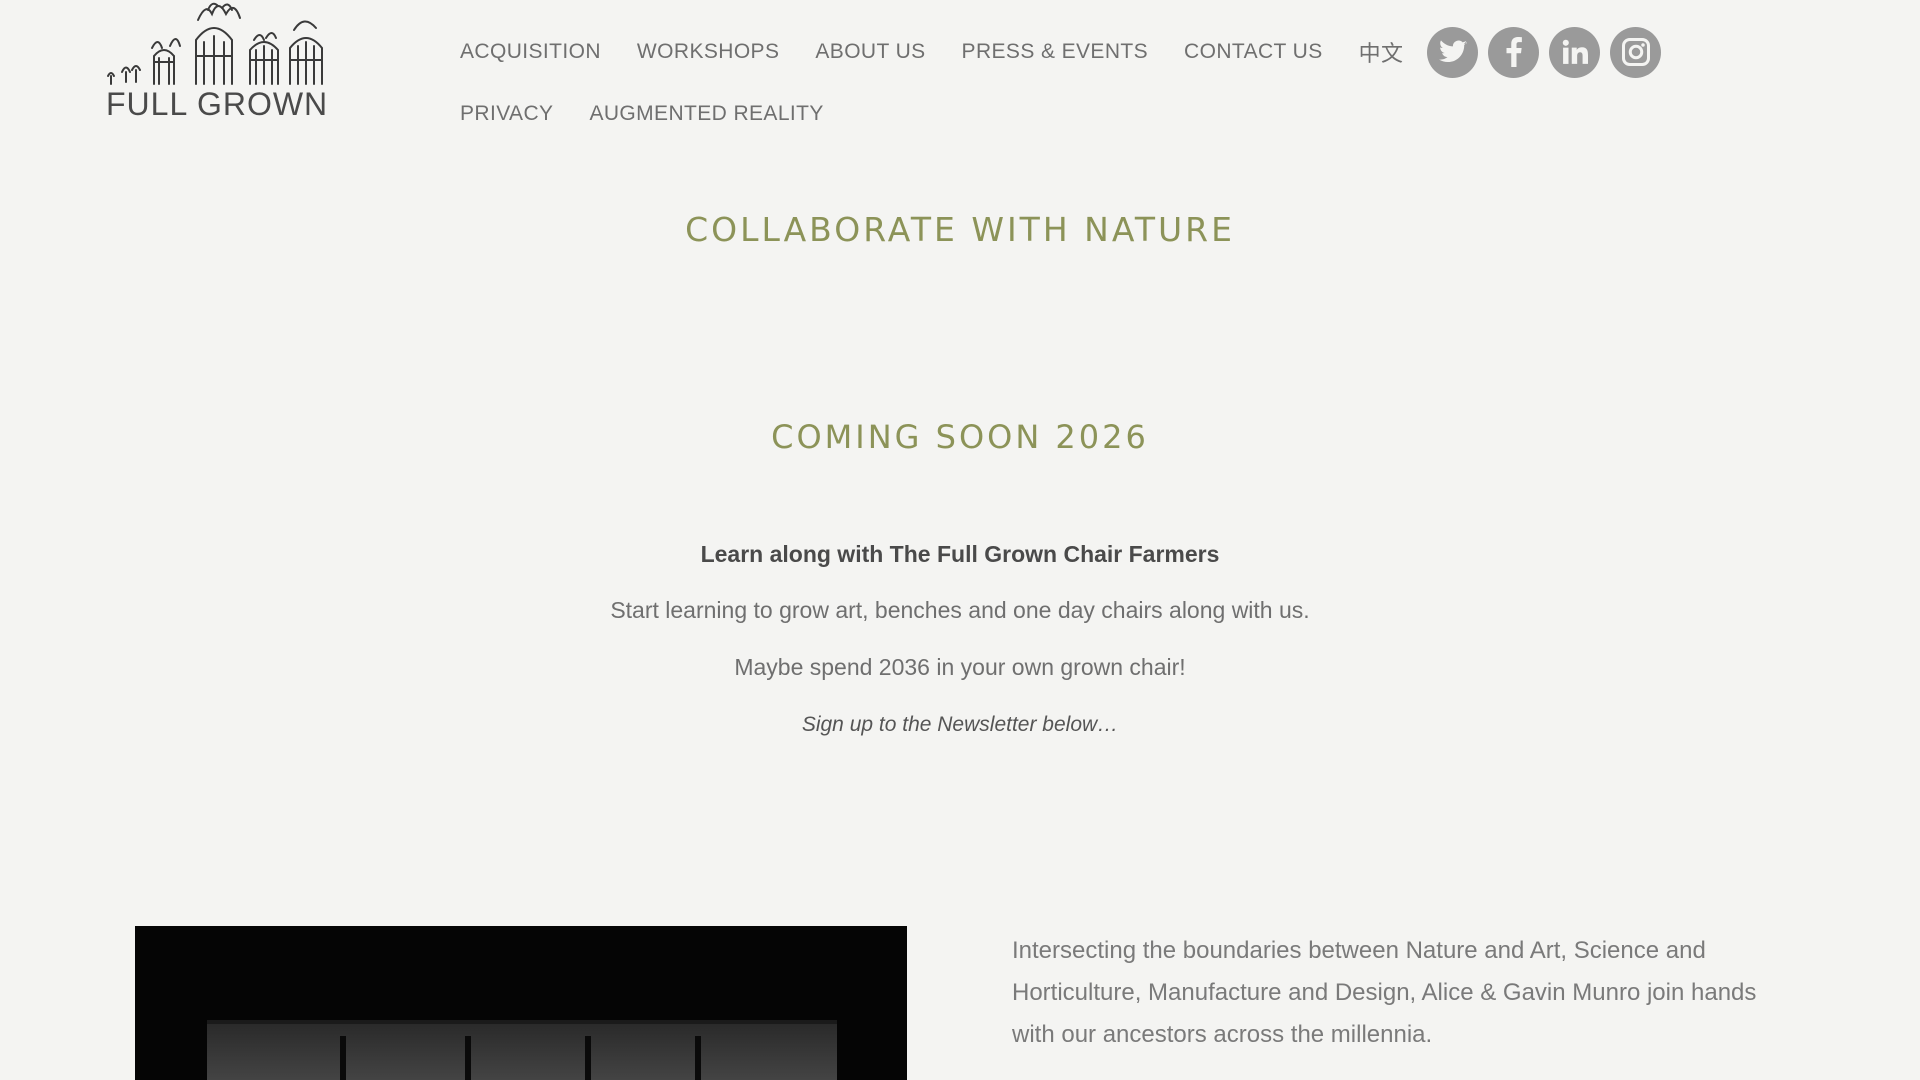 Image resolution: width=1920 pixels, height=1080 pixels. I want to click on instagram-button, so click(1636, 52).